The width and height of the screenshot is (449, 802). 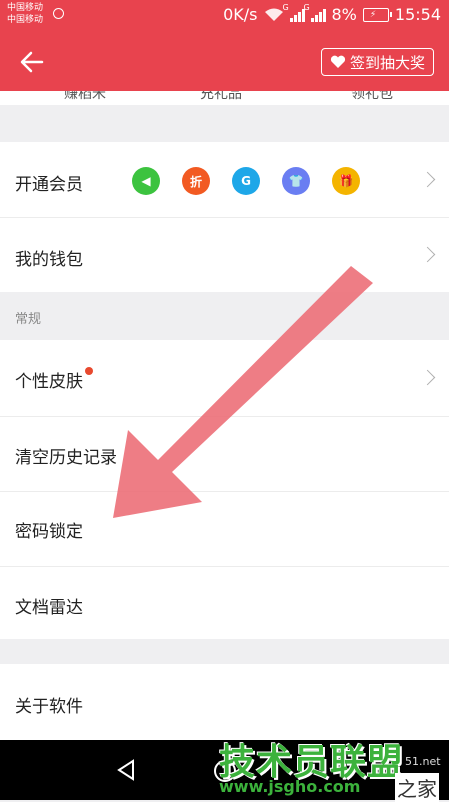 What do you see at coordinates (387, 62) in the screenshot?
I see `signin-label: 签到抽大奖` at bounding box center [387, 62].